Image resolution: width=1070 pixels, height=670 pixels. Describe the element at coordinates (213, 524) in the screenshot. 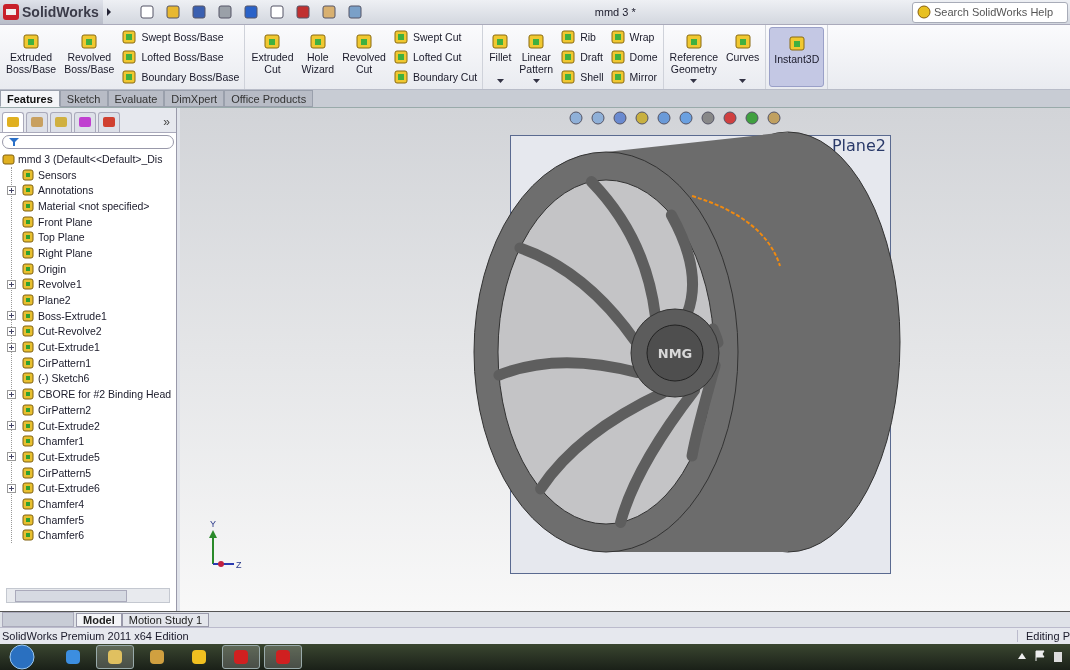

I see `axis-label: Y` at that location.